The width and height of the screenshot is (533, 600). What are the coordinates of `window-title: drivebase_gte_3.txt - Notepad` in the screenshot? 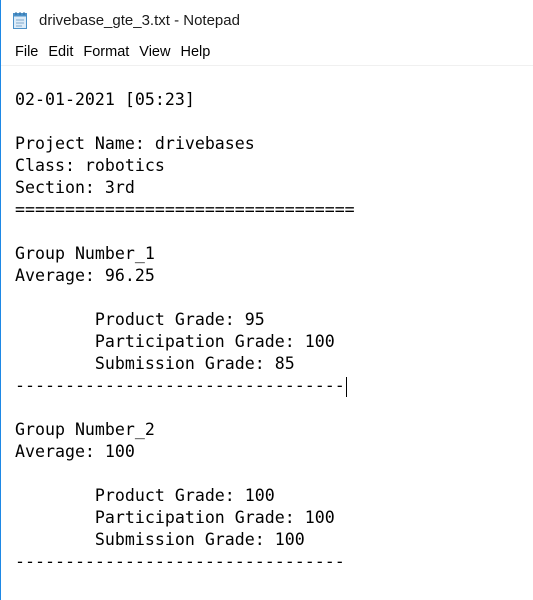 It's located at (139, 20).